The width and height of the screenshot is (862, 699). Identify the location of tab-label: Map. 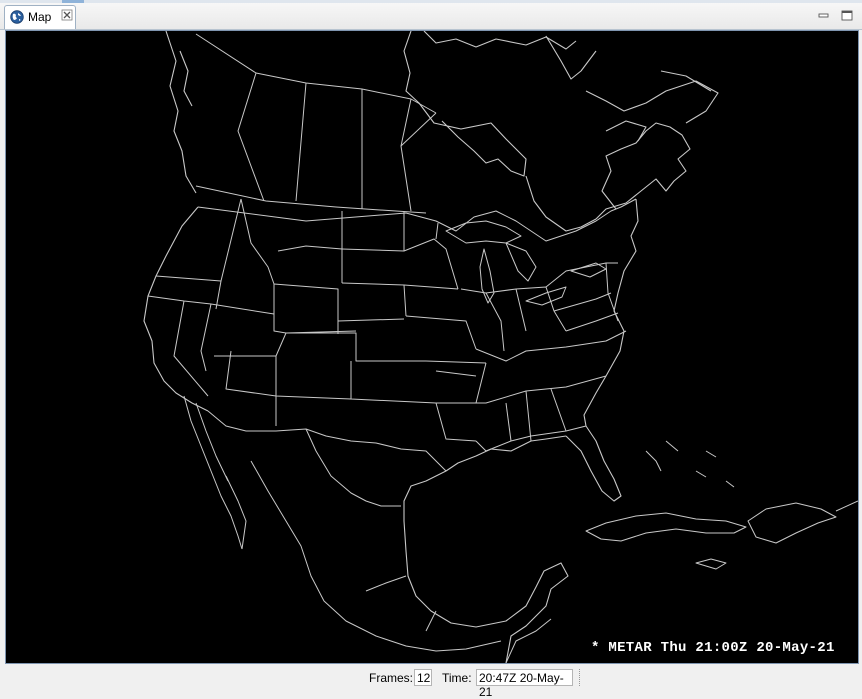
(40, 17).